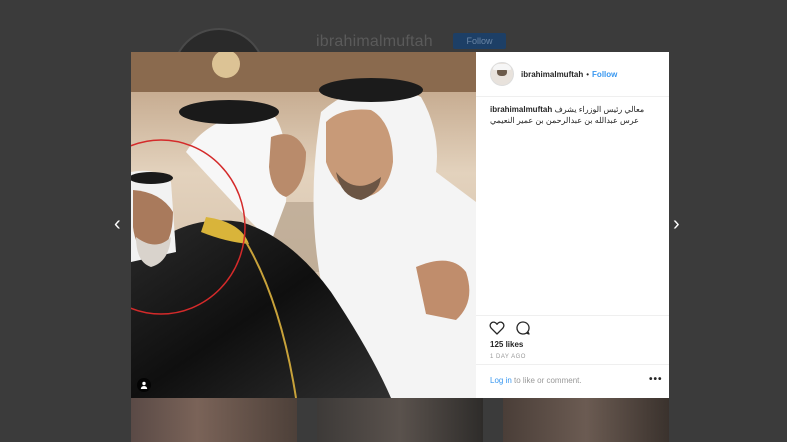  I want to click on background-follow-button: Follow, so click(479, 41).